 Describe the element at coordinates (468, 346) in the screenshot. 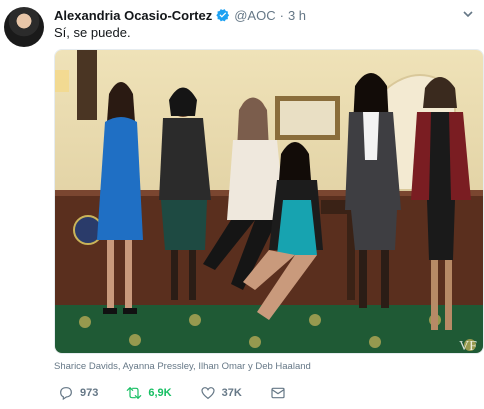

I see `photo-watermark: VF` at that location.